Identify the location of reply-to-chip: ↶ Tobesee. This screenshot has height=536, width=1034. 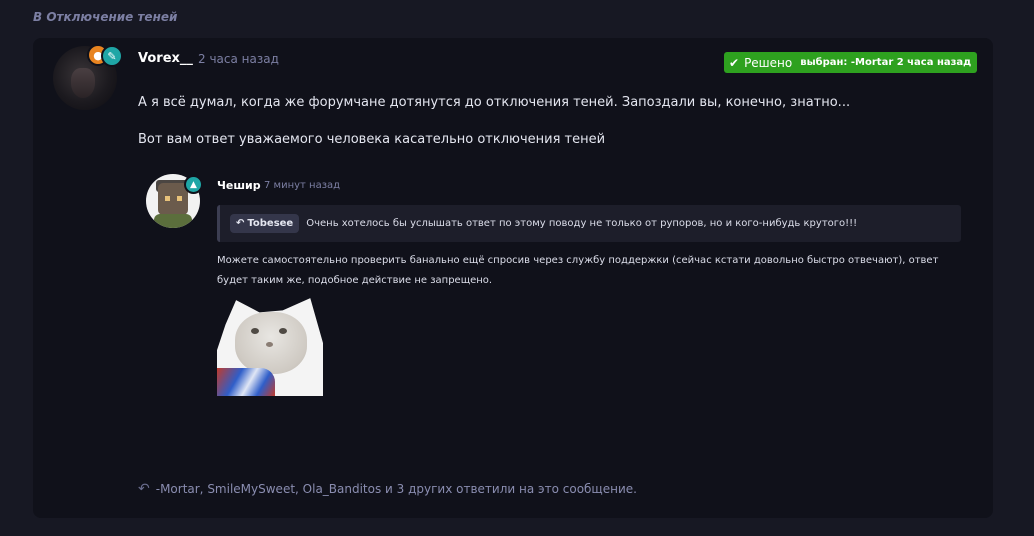
(265, 223).